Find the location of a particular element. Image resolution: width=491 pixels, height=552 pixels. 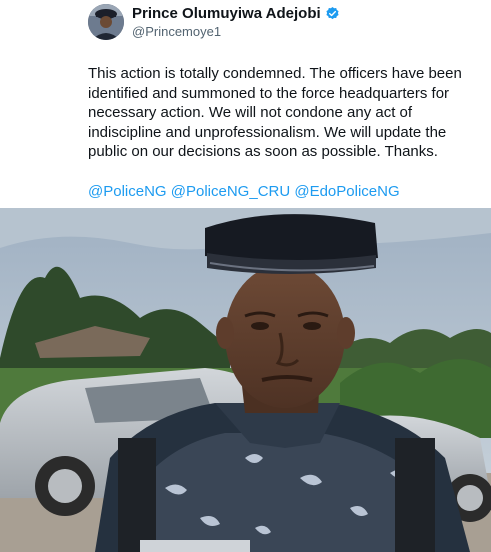

mention-link: @PoliceNG_CRU is located at coordinates (230, 191).